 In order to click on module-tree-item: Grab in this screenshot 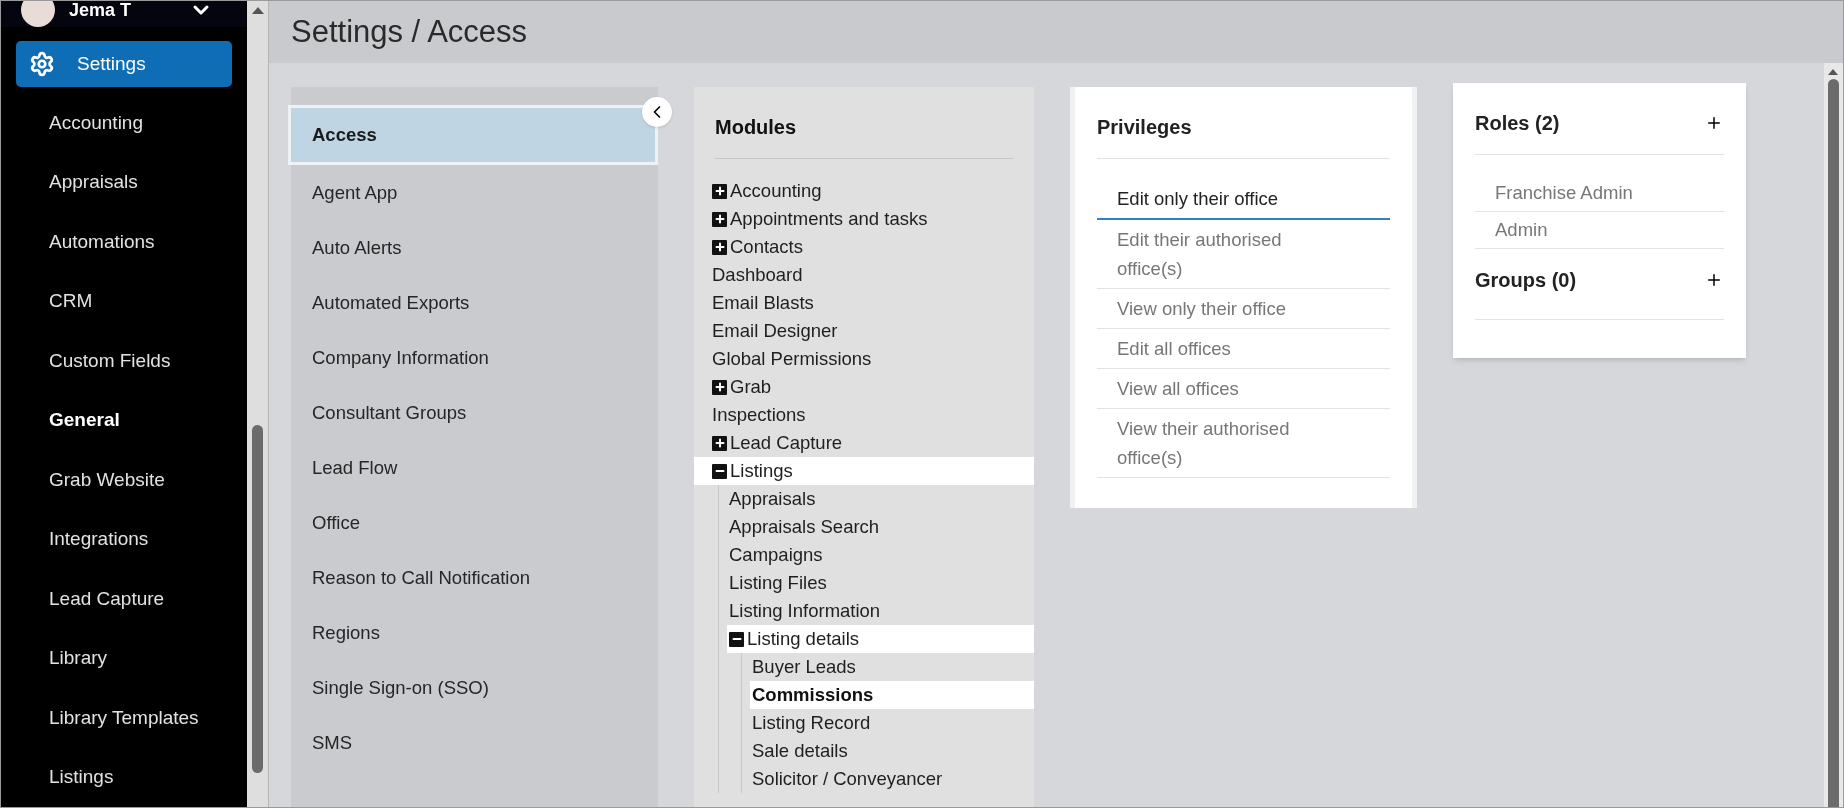, I will do `click(864, 387)`.